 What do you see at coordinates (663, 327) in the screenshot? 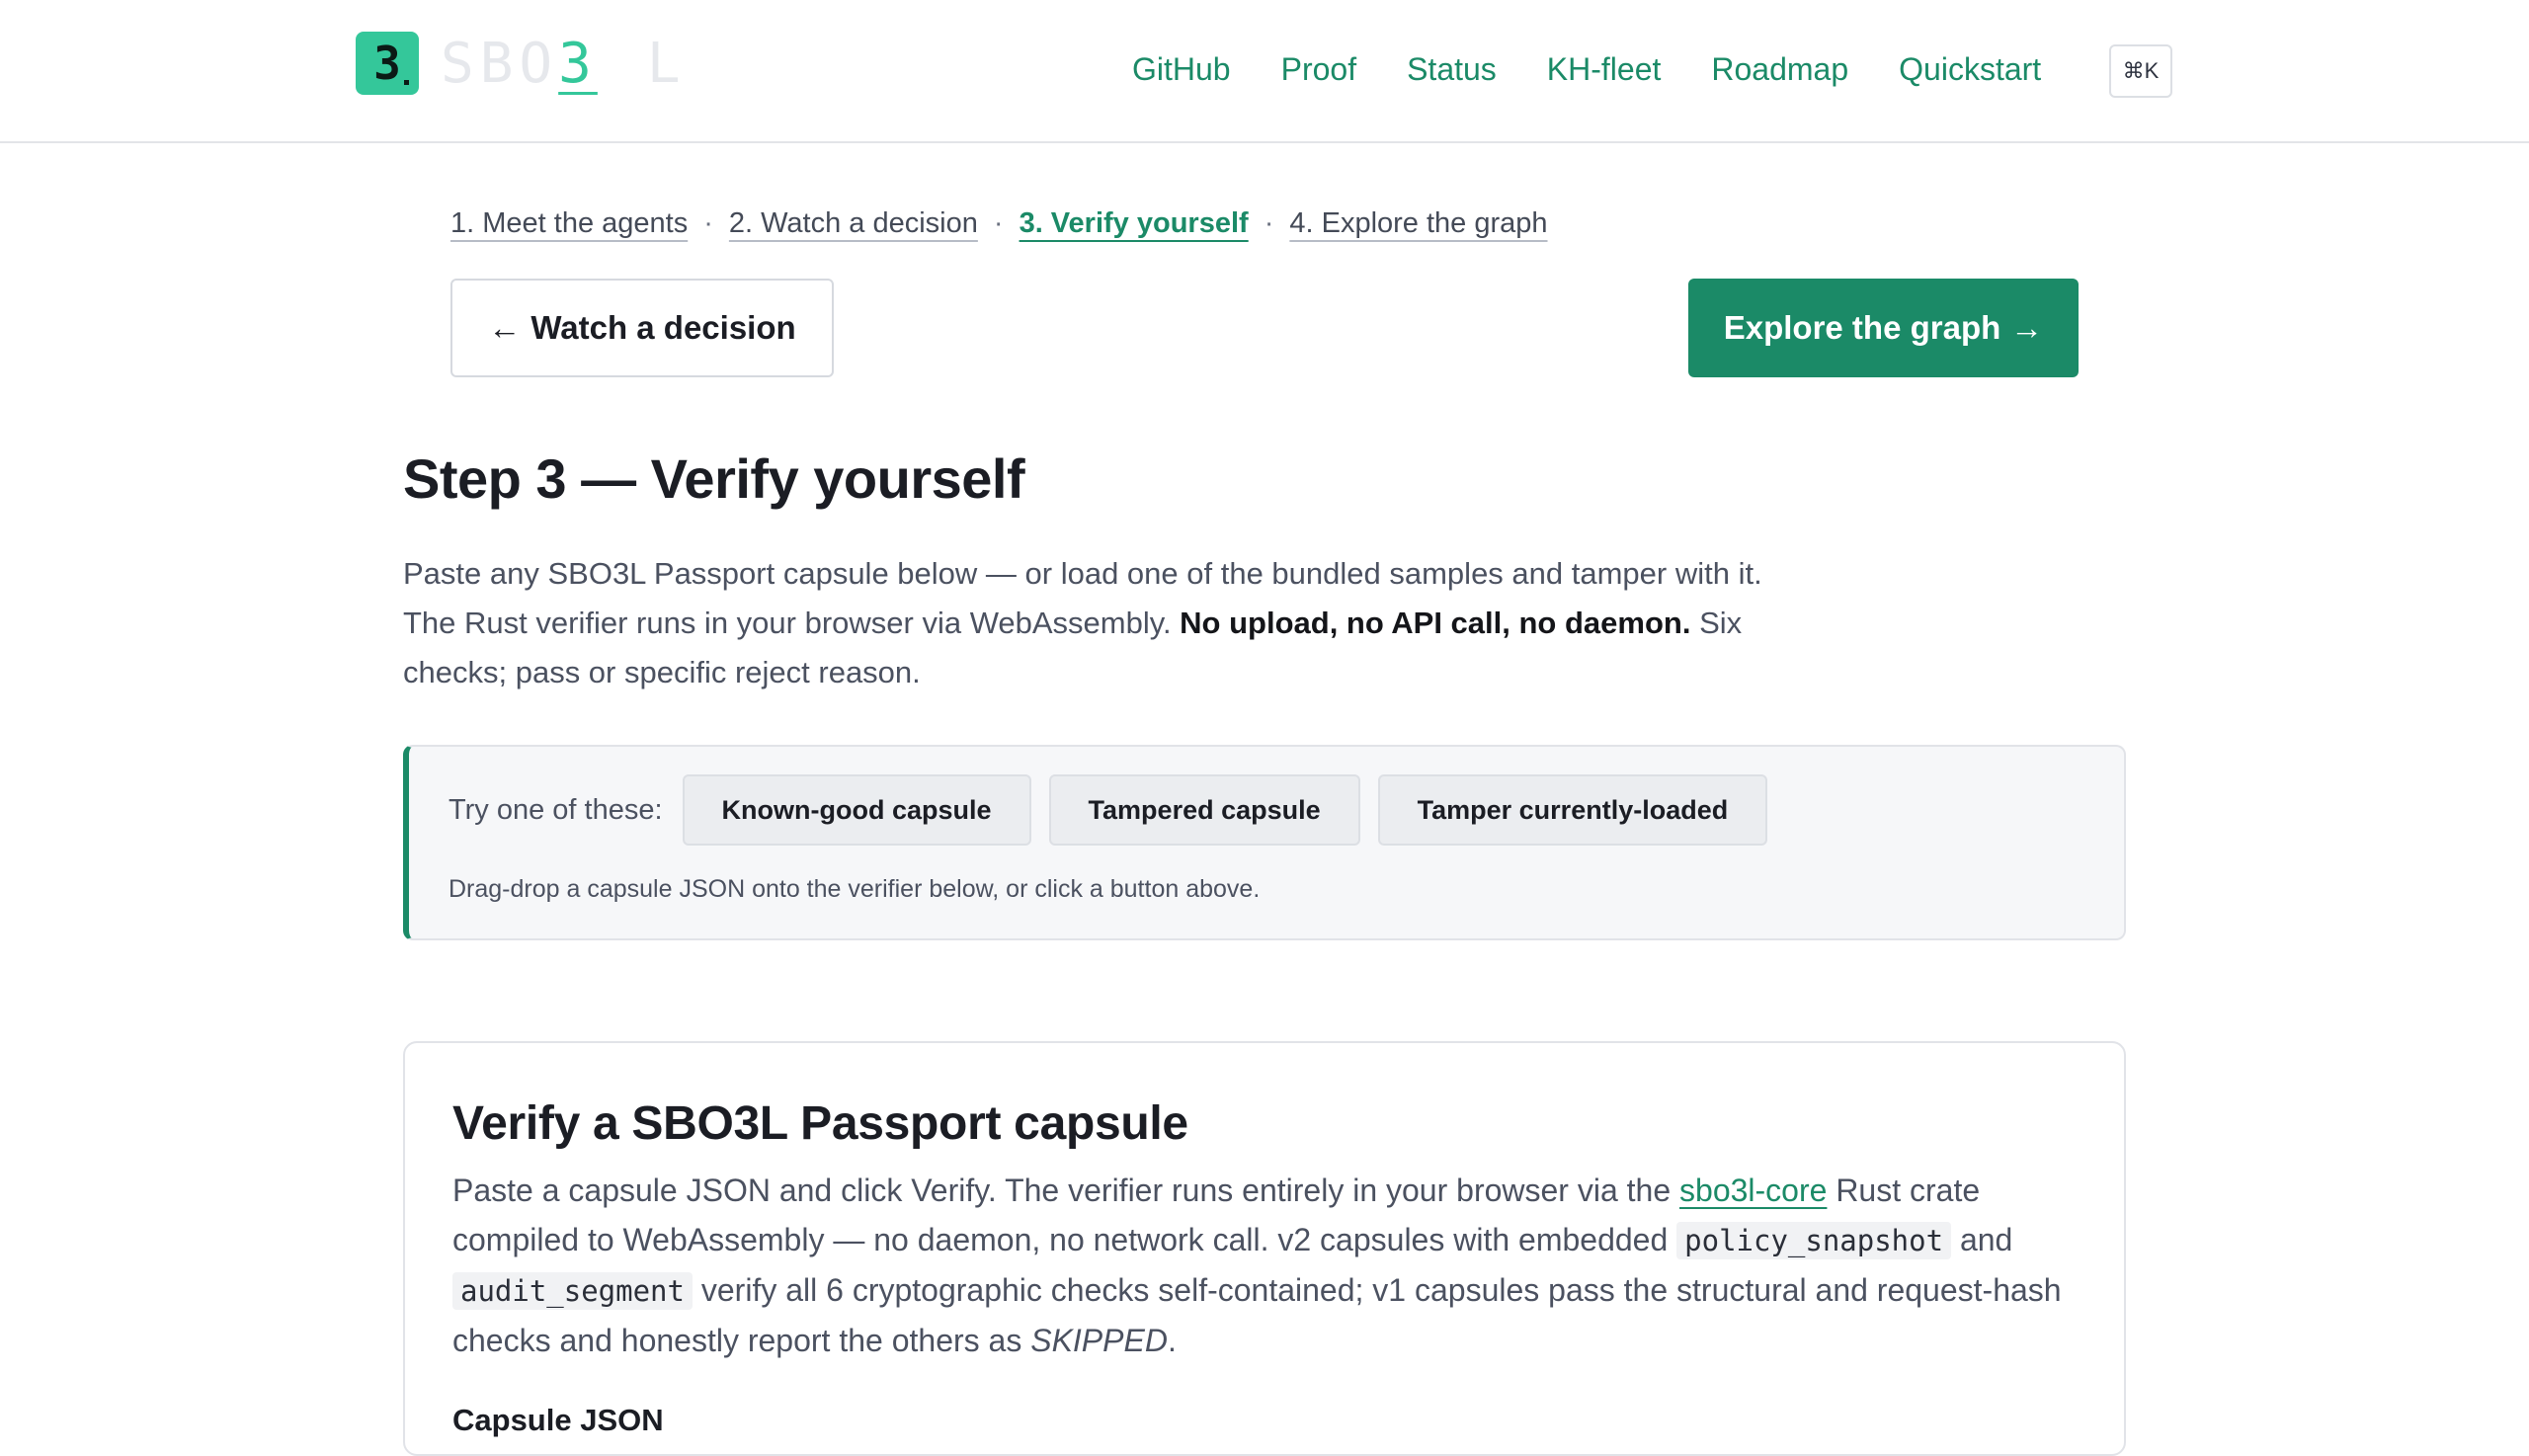
I see `prev-step-label: Watch a decision` at bounding box center [663, 327].